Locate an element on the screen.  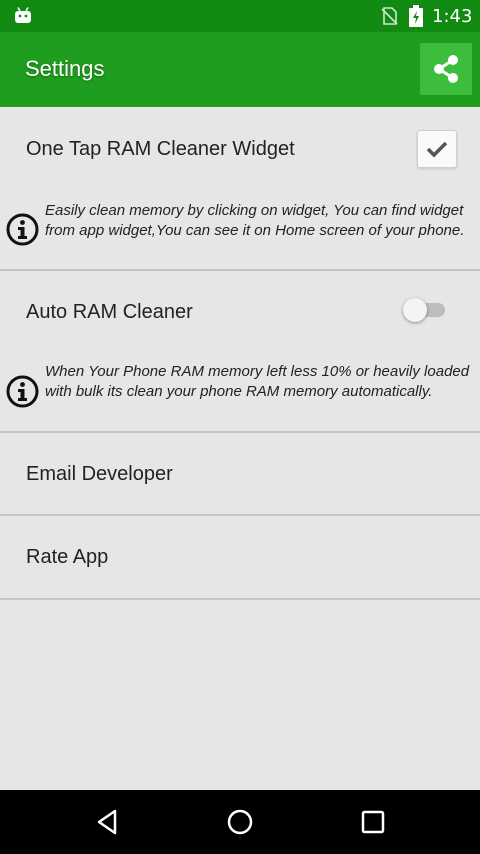
navigation-bar is located at coordinates (240, 822).